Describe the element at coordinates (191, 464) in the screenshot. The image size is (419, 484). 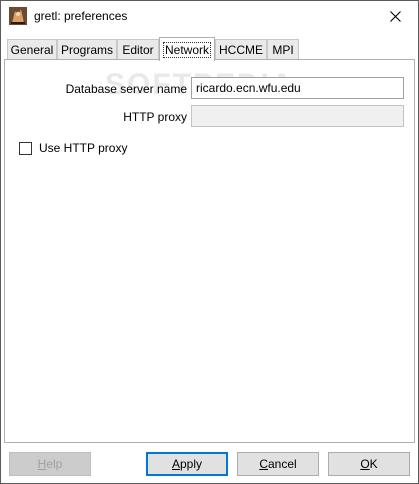
I see `apply-button-label-rest: pply` at that location.